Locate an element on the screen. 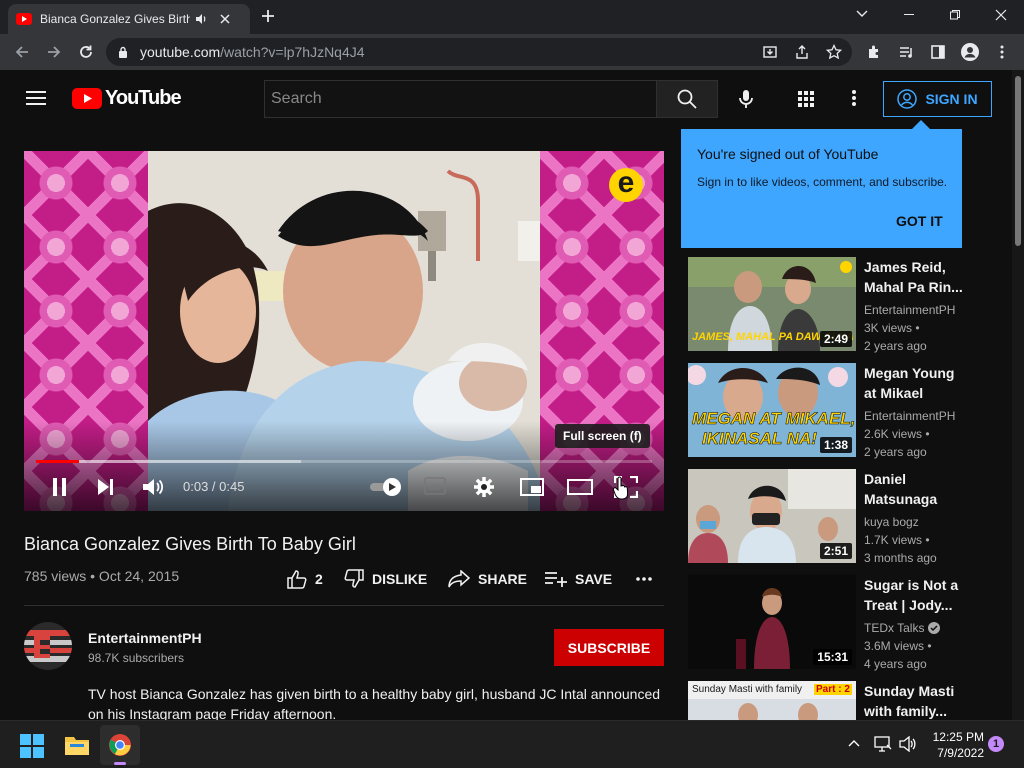 This screenshot has height=768, width=1024. speaker-icon is located at coordinates (908, 744).